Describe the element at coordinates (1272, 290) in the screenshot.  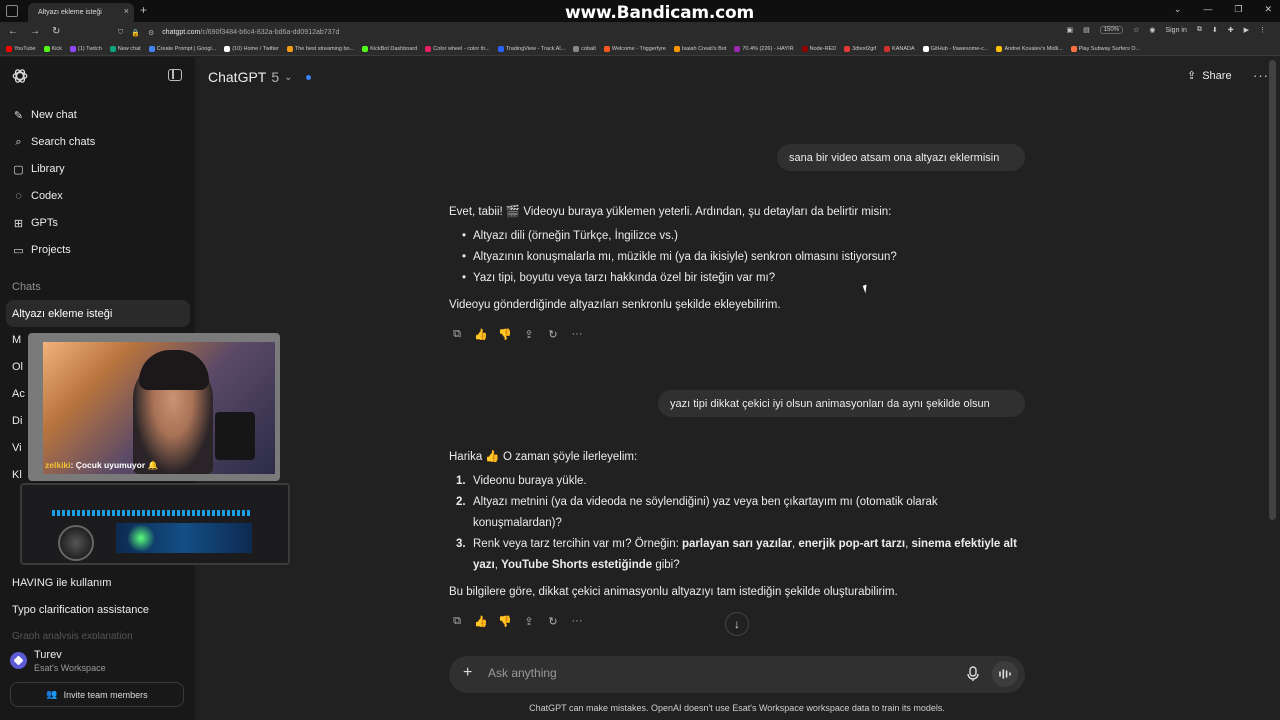
I see `scrollbar` at that location.